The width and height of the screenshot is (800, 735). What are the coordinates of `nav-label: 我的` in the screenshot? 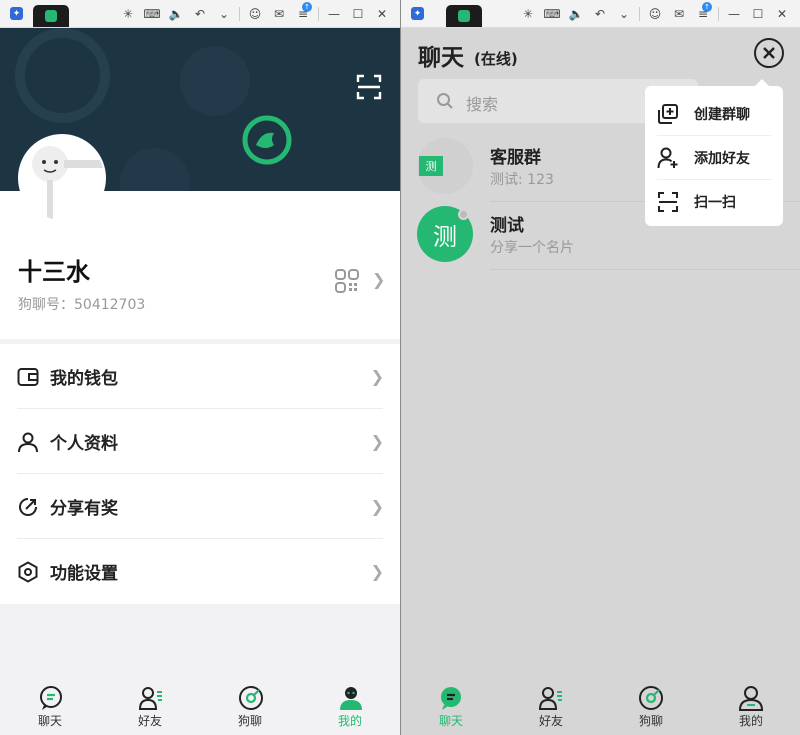 It's located at (349, 721).